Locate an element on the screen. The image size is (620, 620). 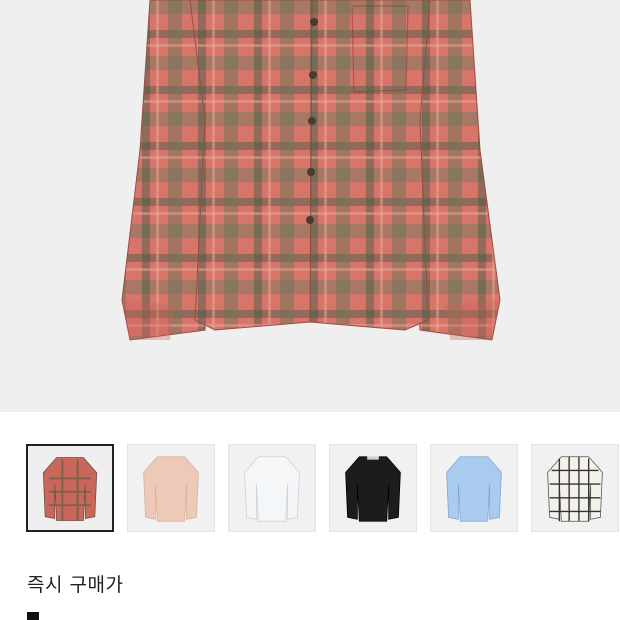
thumbnail-white-check is located at coordinates (575, 488).